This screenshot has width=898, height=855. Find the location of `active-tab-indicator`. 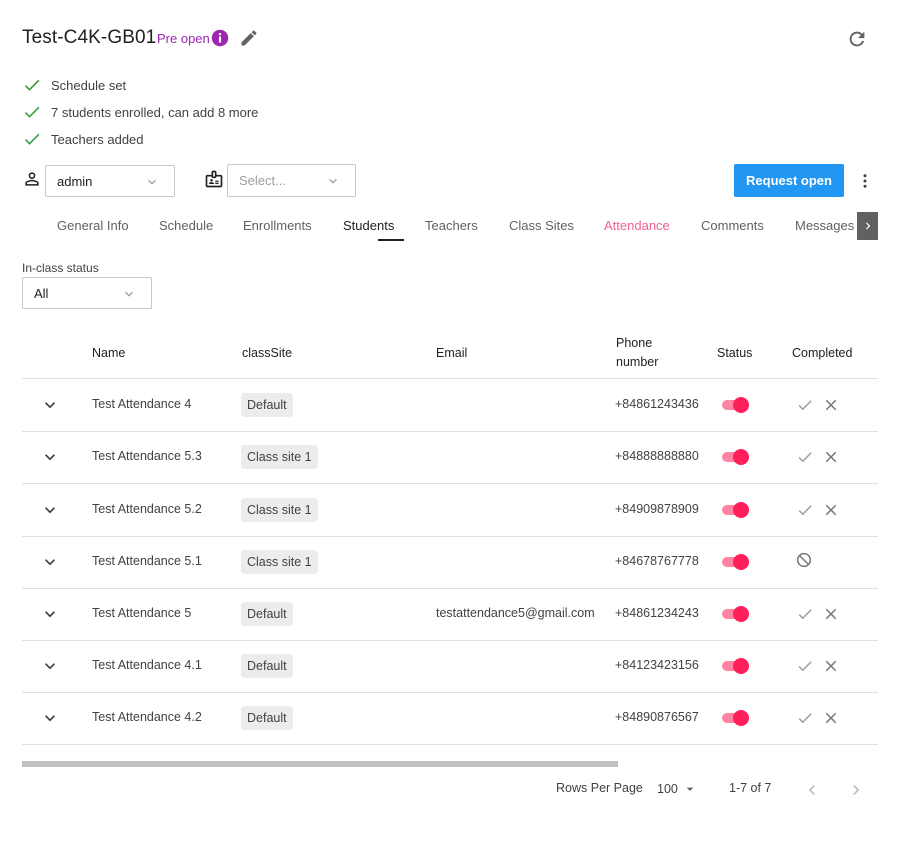

active-tab-indicator is located at coordinates (391, 240).